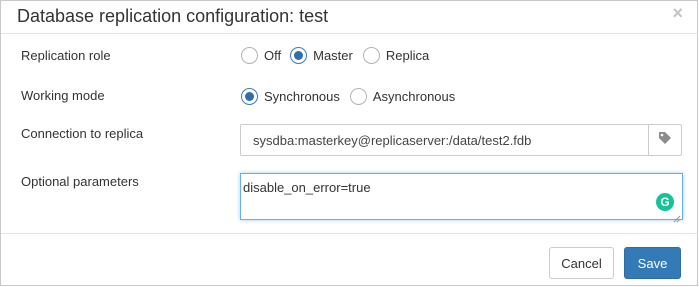 The width and height of the screenshot is (699, 287). Describe the element at coordinates (652, 263) in the screenshot. I see `save-button: Save` at that location.